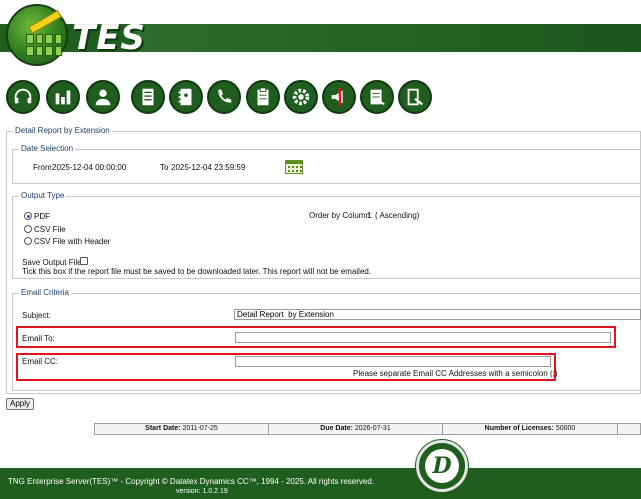  I want to click on announce-icon, so click(339, 97).